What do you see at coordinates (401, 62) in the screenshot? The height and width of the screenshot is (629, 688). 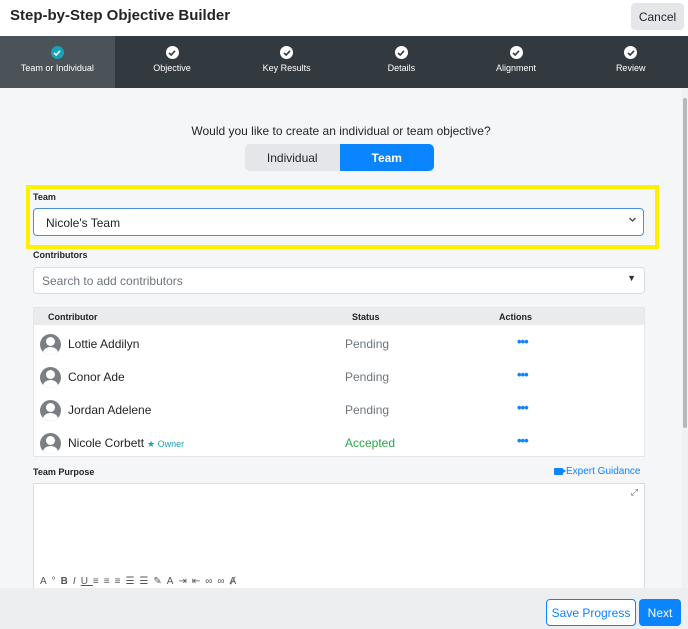 I see `step-details: Details` at bounding box center [401, 62].